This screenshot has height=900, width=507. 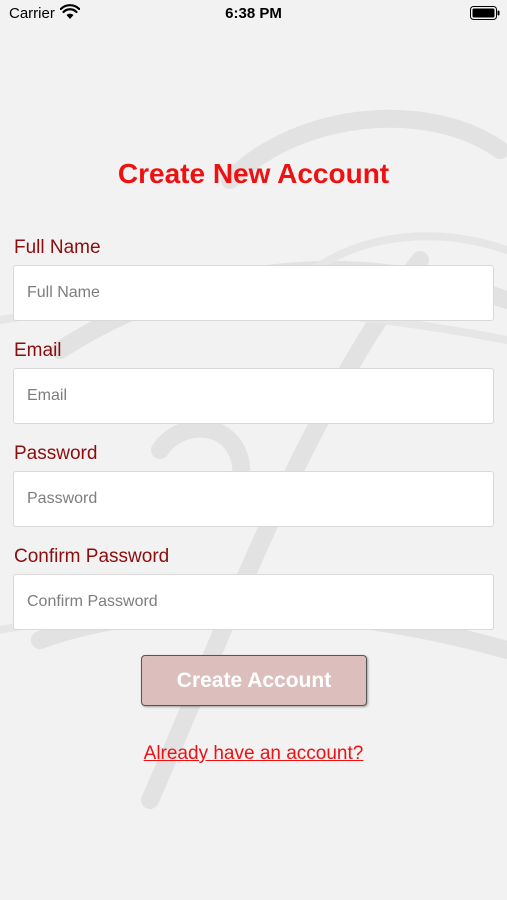 I want to click on email-input, so click(x=253, y=396).